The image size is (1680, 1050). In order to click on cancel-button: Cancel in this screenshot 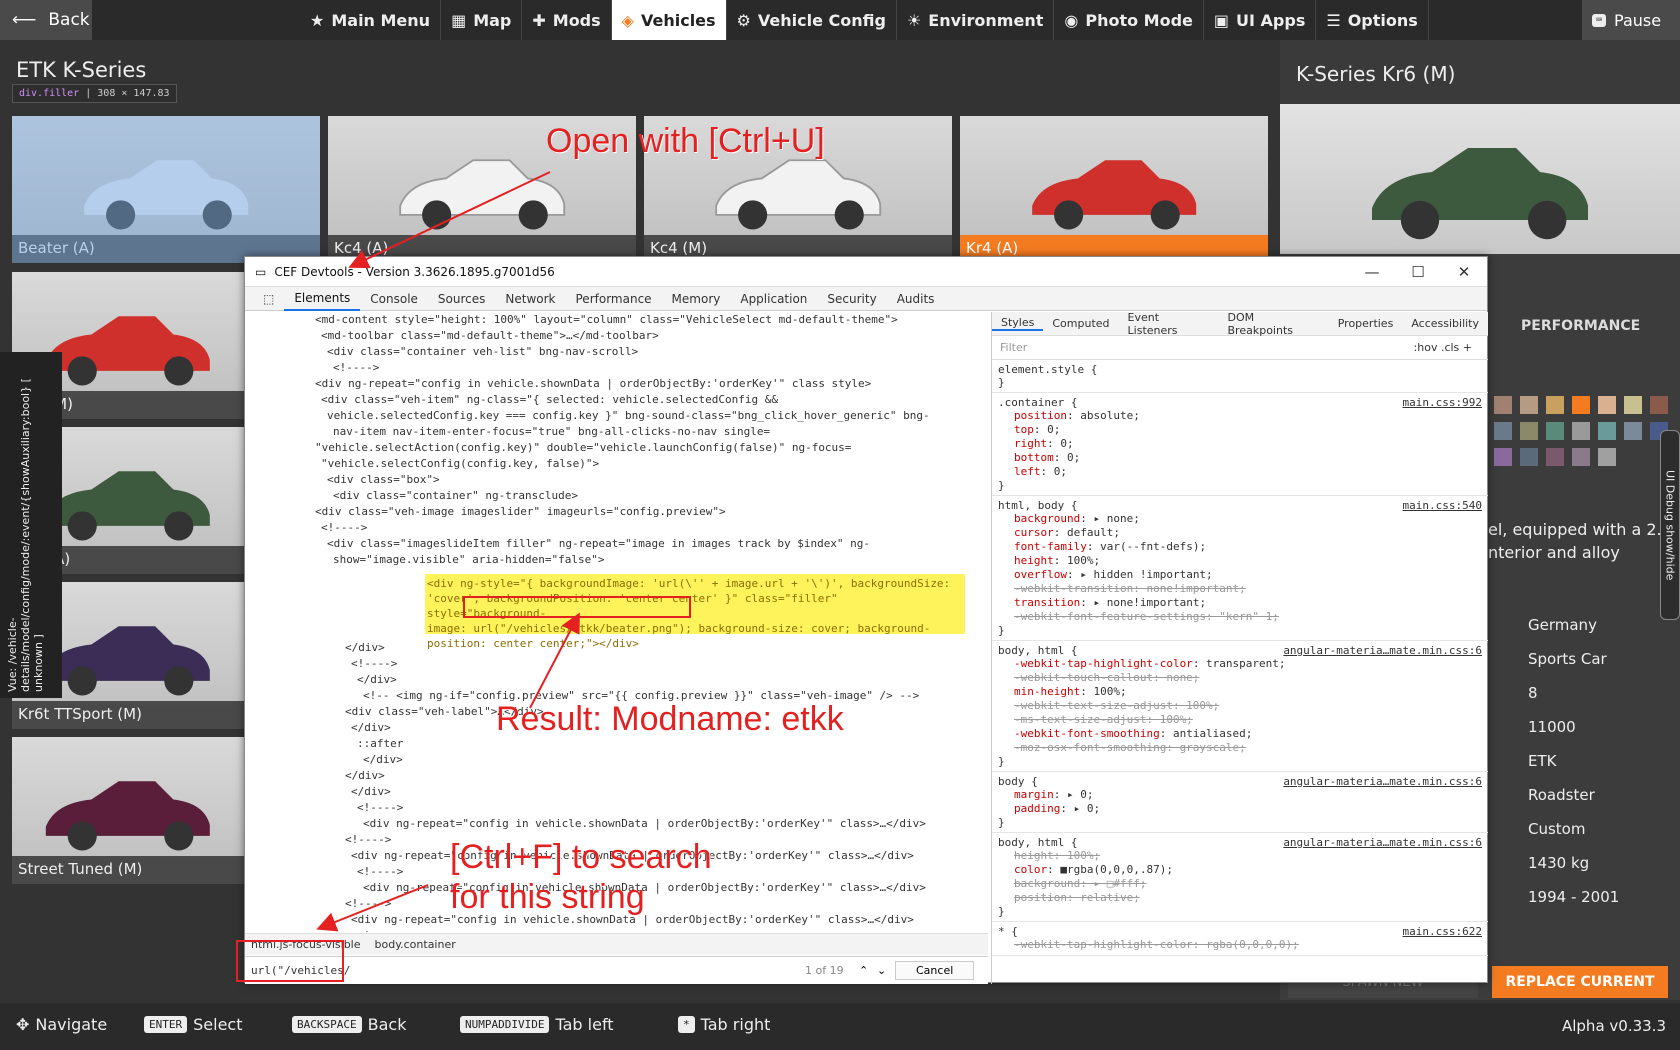, I will do `click(935, 970)`.